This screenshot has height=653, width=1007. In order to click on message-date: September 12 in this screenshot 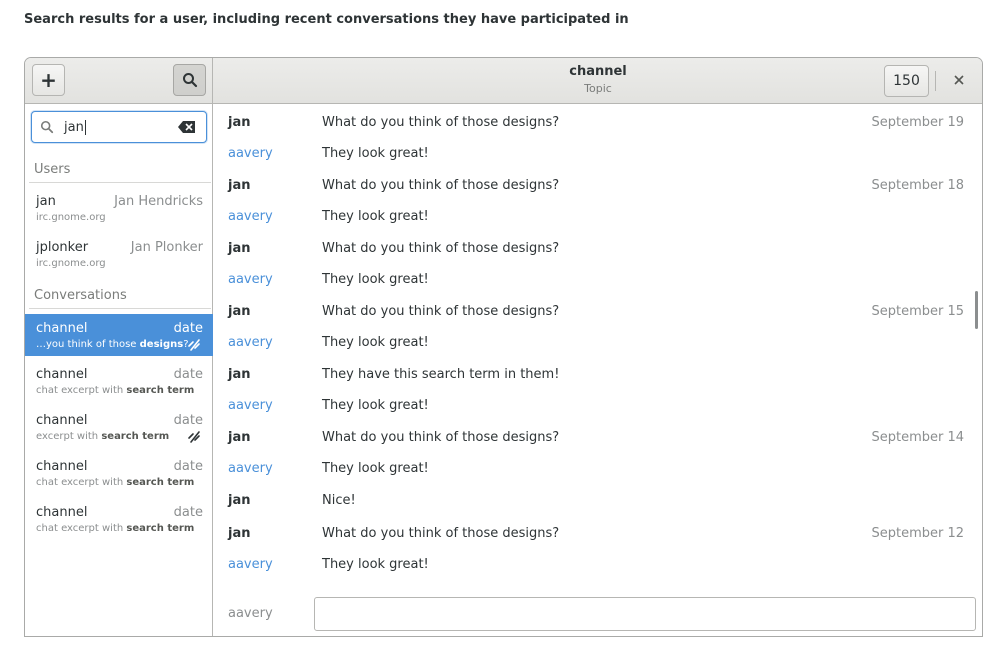, I will do `click(917, 533)`.